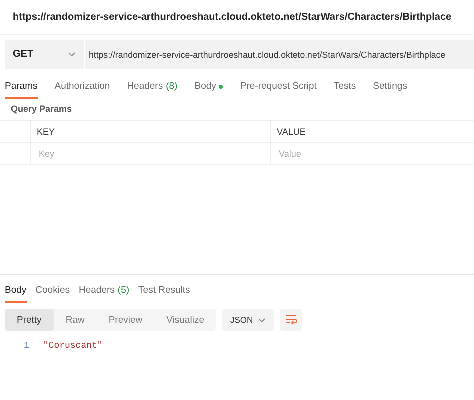 Image resolution: width=474 pixels, height=400 pixels. I want to click on view-tab: Preview, so click(125, 320).